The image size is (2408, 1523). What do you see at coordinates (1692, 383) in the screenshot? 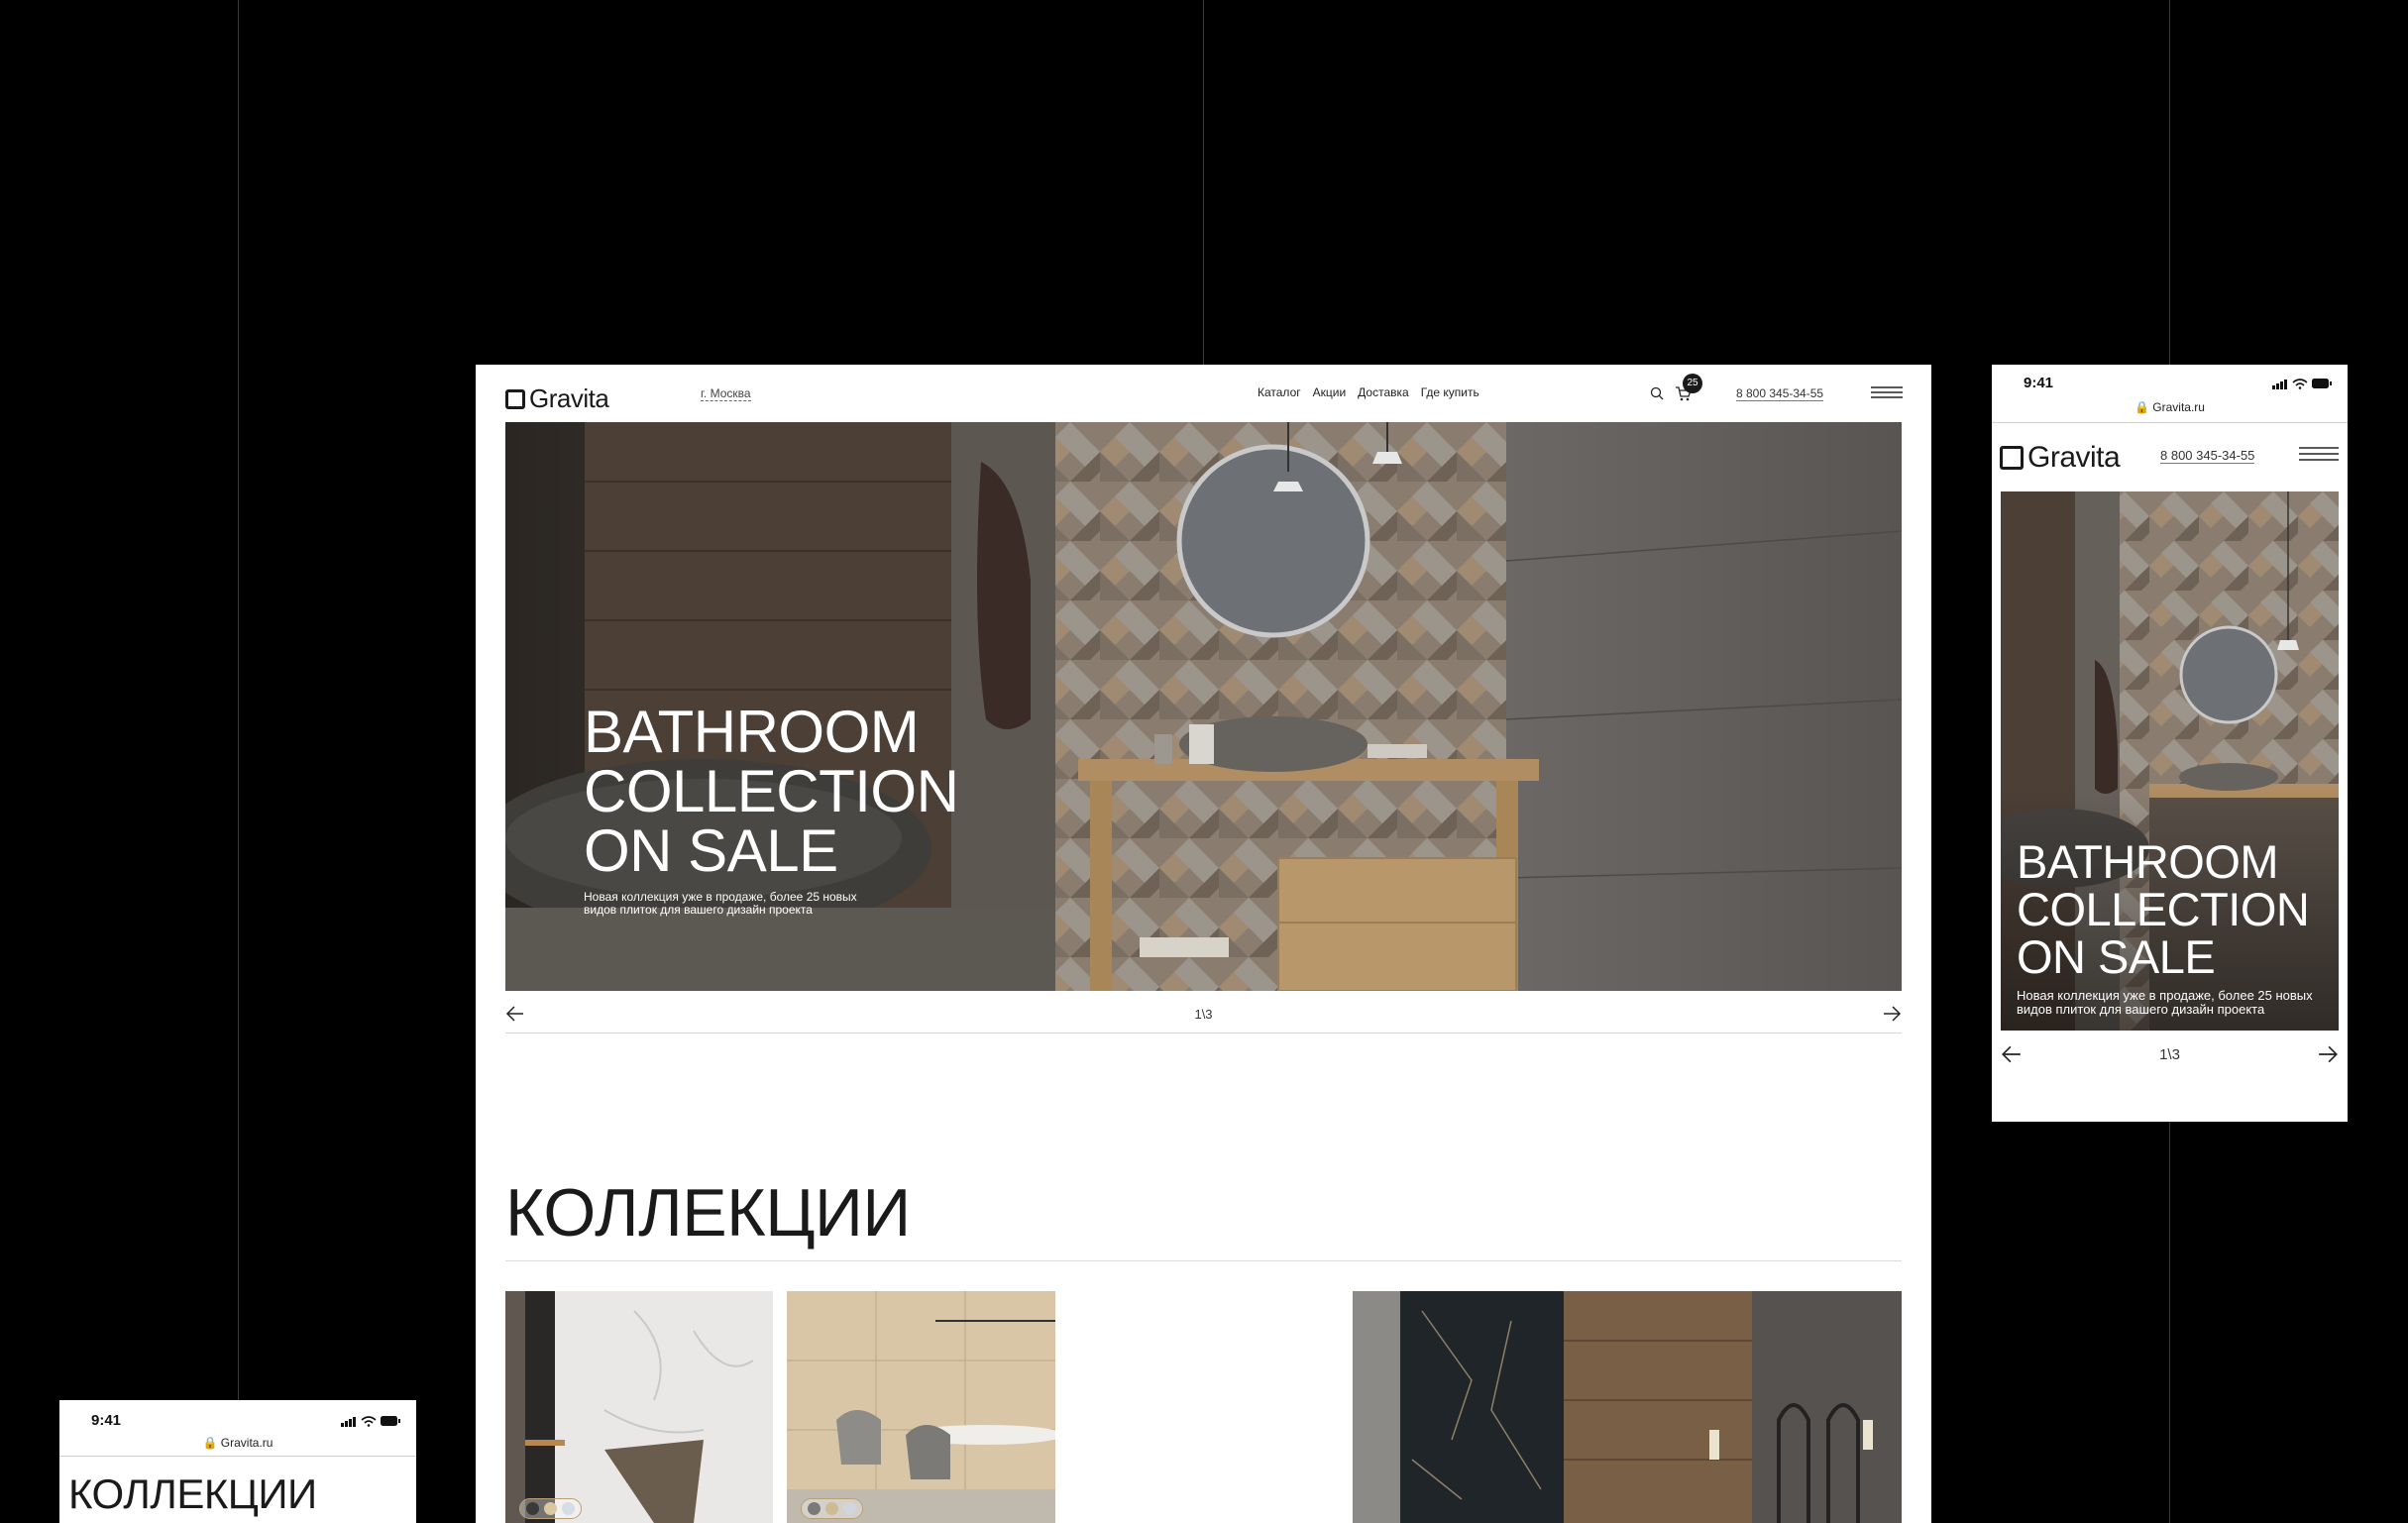
I see `cart-count-badge: 25` at bounding box center [1692, 383].